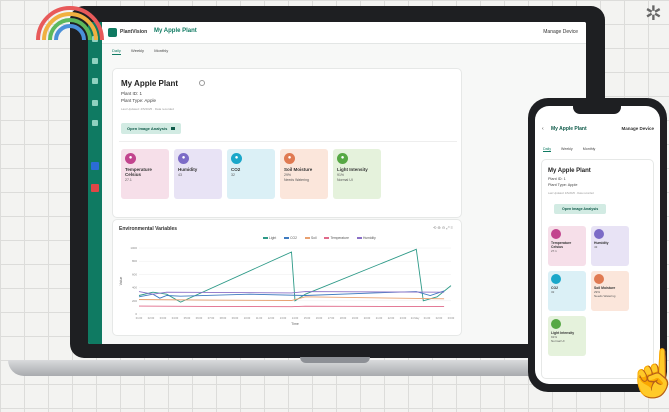 The height and width of the screenshot is (412, 669). What do you see at coordinates (391, 318) in the screenshot?
I see `x-tick-label: 22:00` at bounding box center [391, 318].